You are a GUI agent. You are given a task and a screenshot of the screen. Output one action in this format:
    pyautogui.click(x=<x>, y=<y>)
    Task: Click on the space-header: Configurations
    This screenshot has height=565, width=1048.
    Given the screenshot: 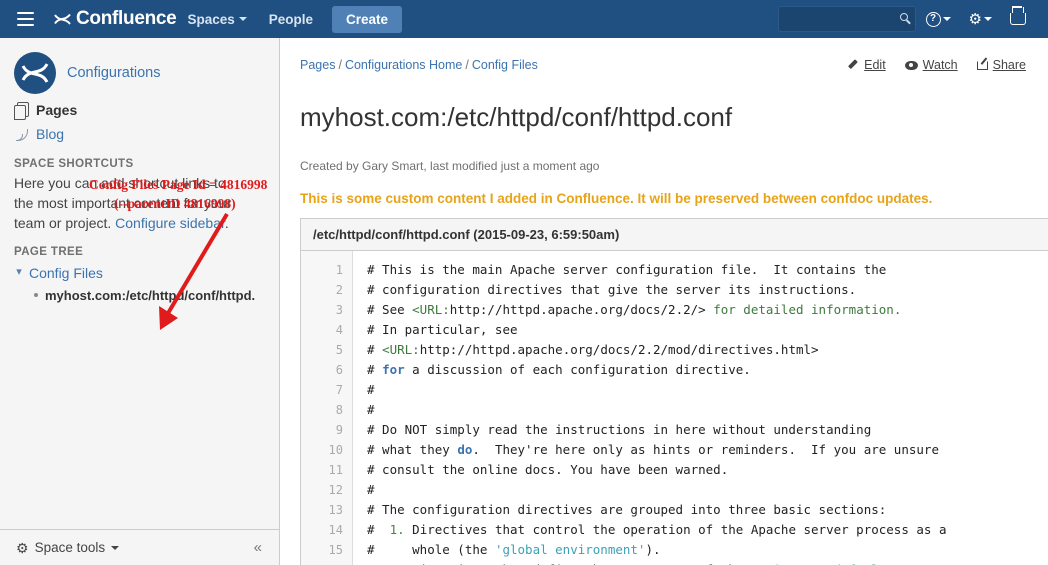 What is the action you would take?
    pyautogui.click(x=139, y=68)
    